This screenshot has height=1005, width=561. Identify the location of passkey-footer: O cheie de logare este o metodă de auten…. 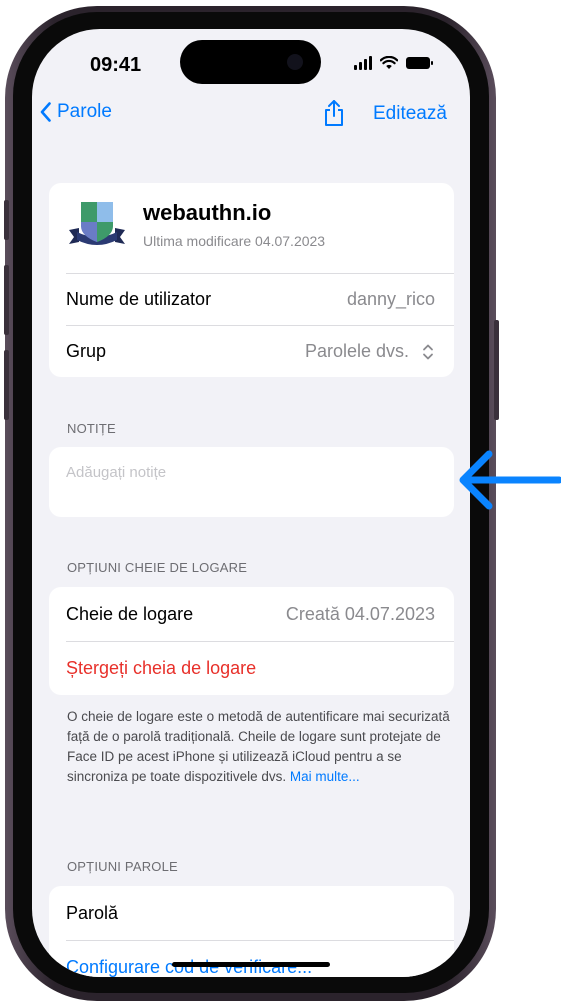
(259, 747).